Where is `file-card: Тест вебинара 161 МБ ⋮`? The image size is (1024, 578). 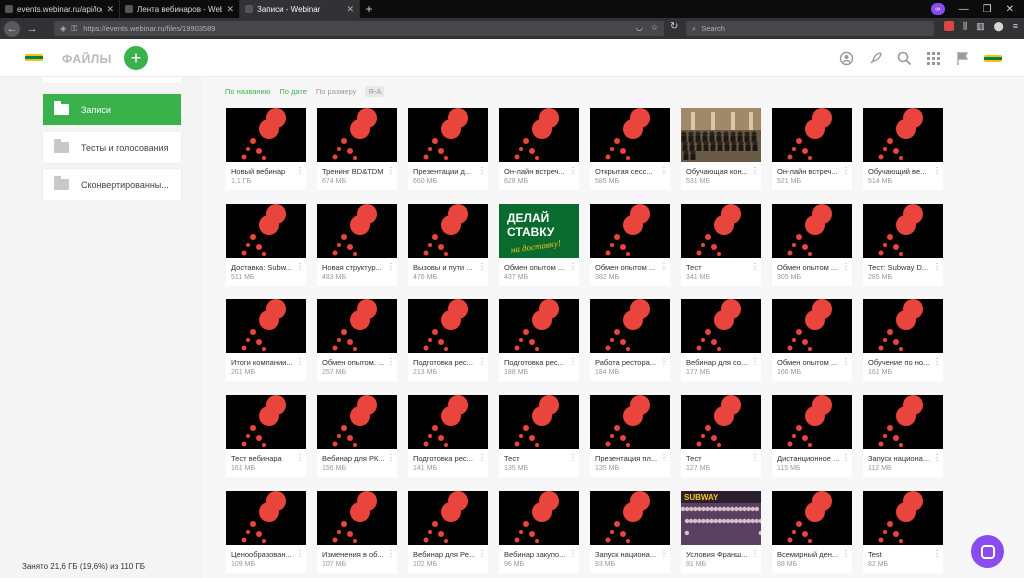 file-card: Тест вебинара 161 МБ ⋮ is located at coordinates (266, 436).